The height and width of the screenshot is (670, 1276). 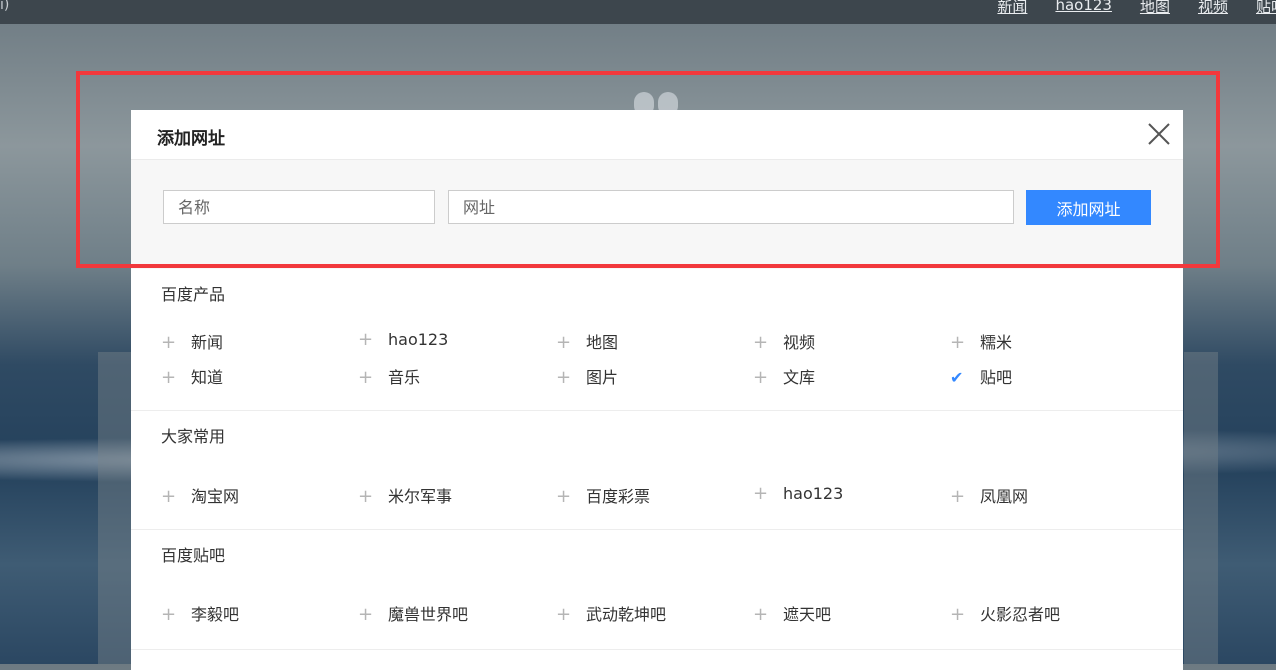 I want to click on shortcut-item-wow: + 魔兽世界吧, so click(x=413, y=613).